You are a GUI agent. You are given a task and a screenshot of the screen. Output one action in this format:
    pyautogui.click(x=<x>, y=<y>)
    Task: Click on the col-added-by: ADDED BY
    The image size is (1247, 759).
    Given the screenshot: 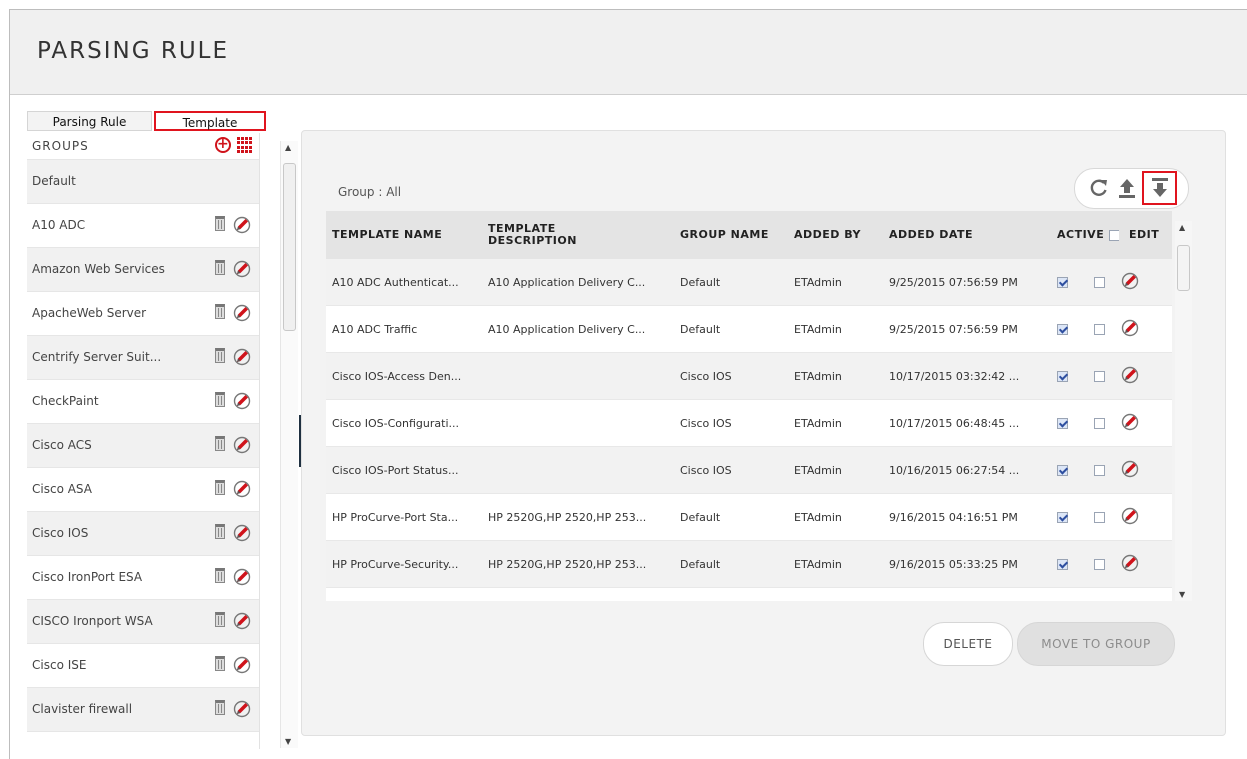 What is the action you would take?
    pyautogui.click(x=835, y=235)
    